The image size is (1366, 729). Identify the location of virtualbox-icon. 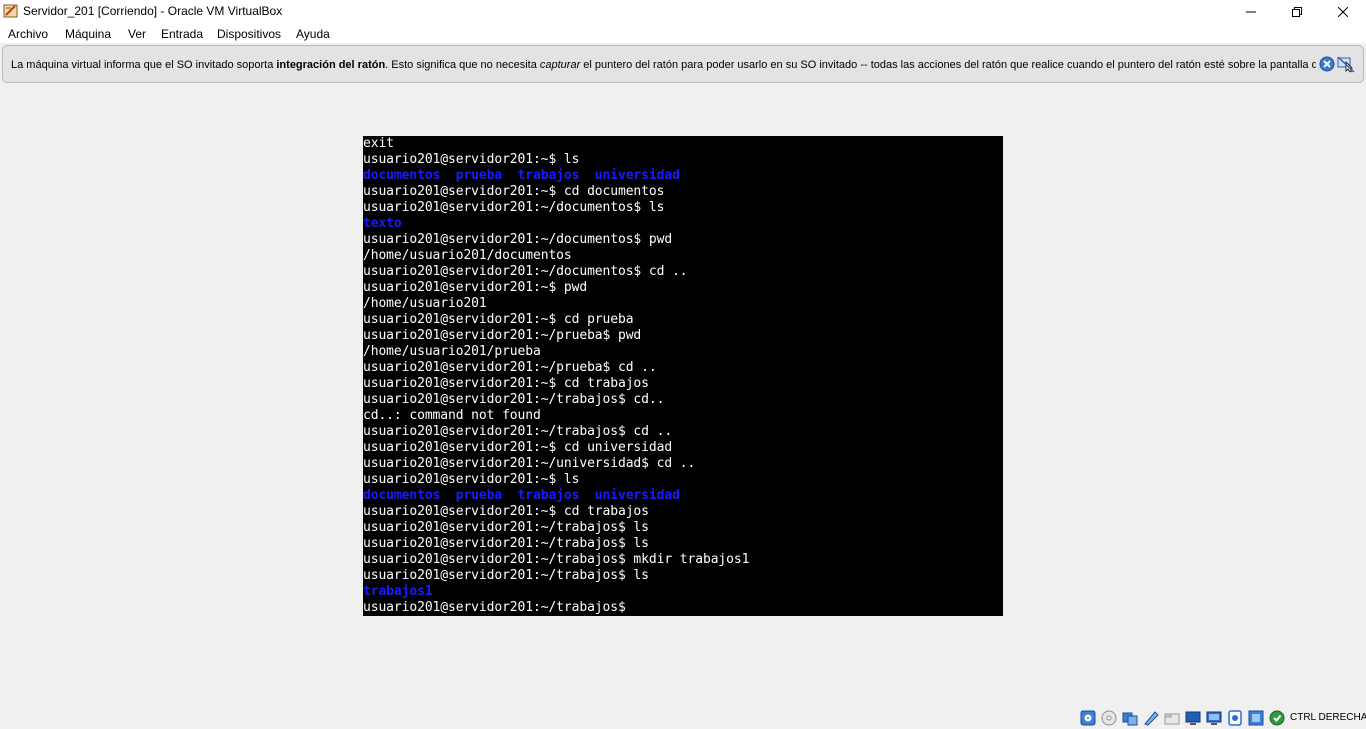
(10, 11).